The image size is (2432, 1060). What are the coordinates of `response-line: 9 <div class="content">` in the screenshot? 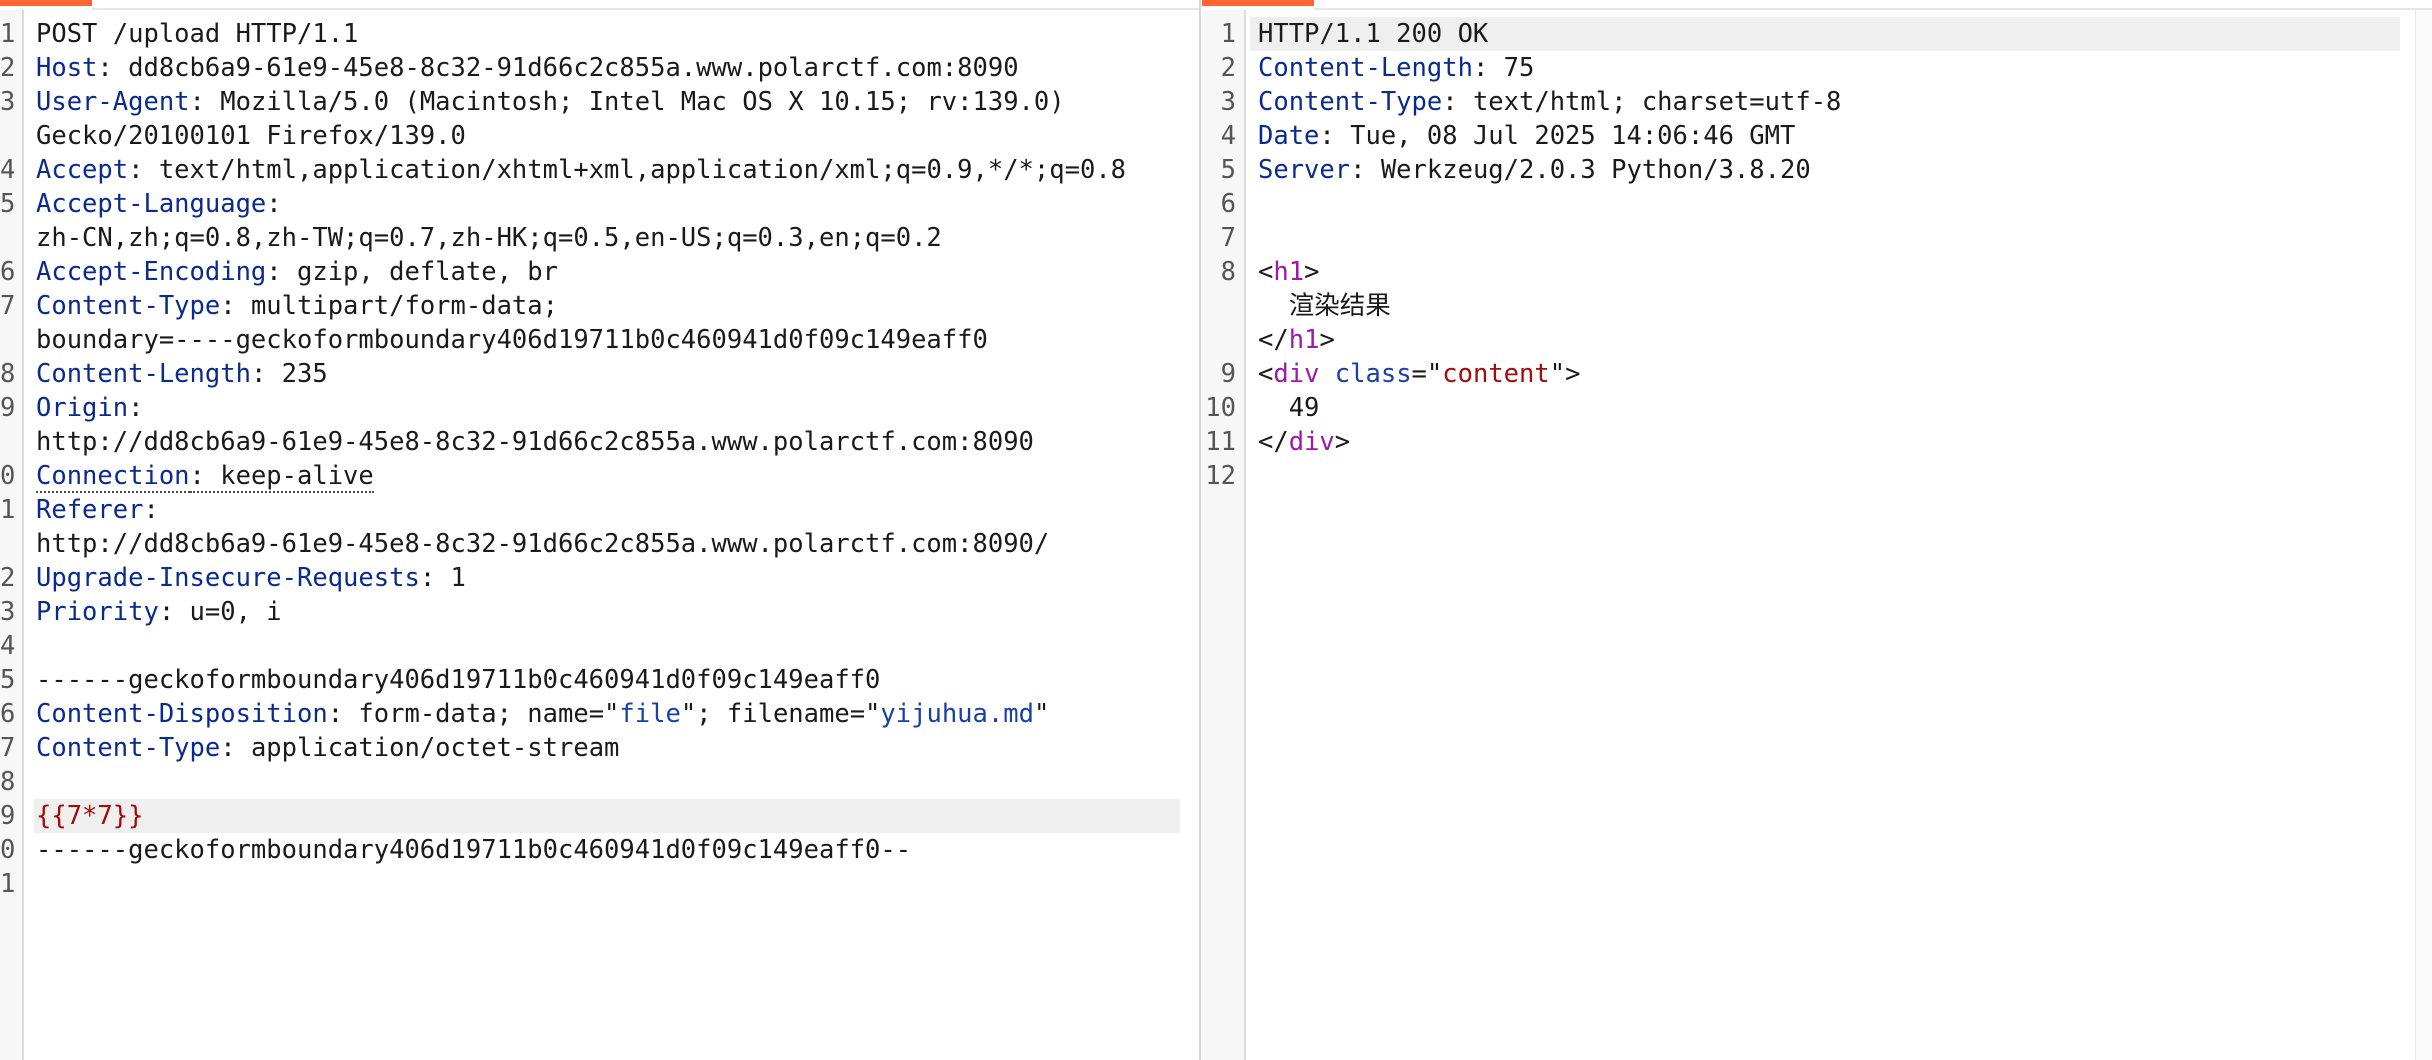 It's located at (1817, 374).